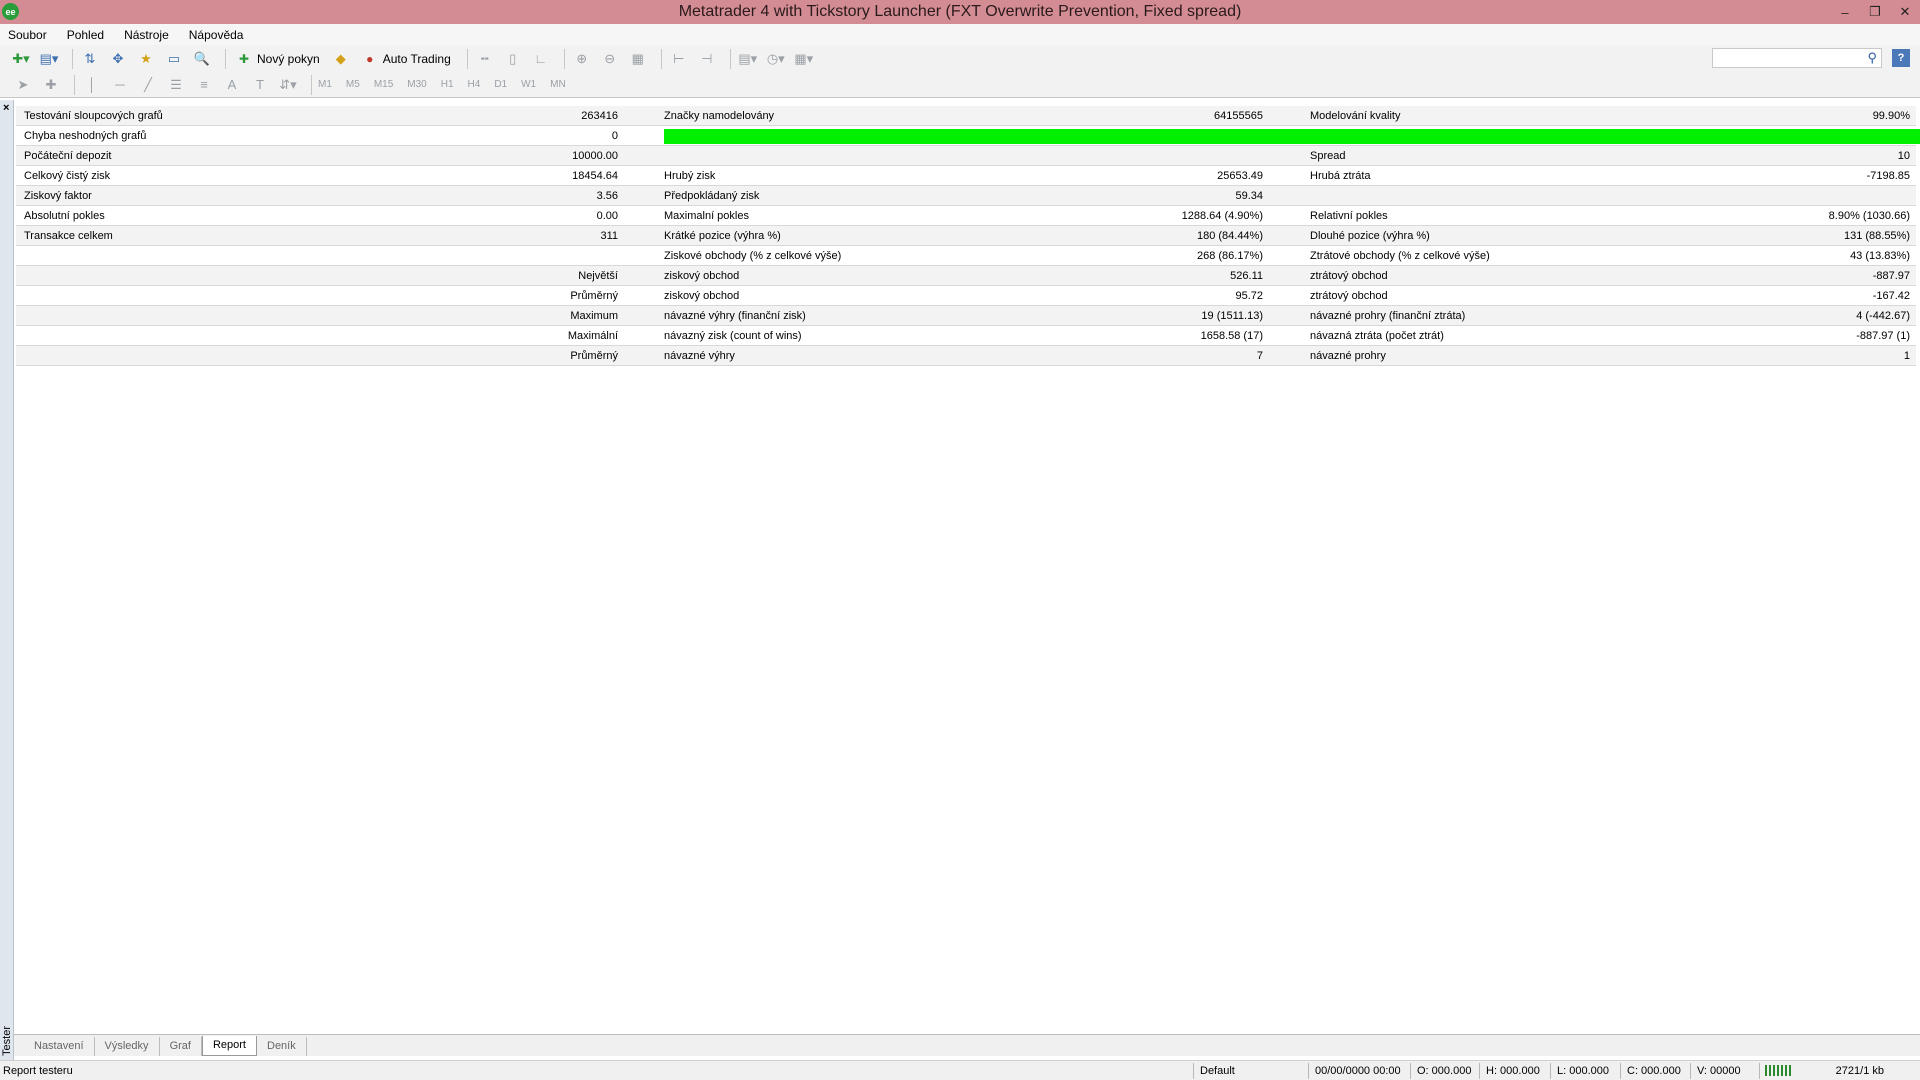 The height and width of the screenshot is (1080, 1920). I want to click on tester-sidebar: × Tester, so click(7, 580).